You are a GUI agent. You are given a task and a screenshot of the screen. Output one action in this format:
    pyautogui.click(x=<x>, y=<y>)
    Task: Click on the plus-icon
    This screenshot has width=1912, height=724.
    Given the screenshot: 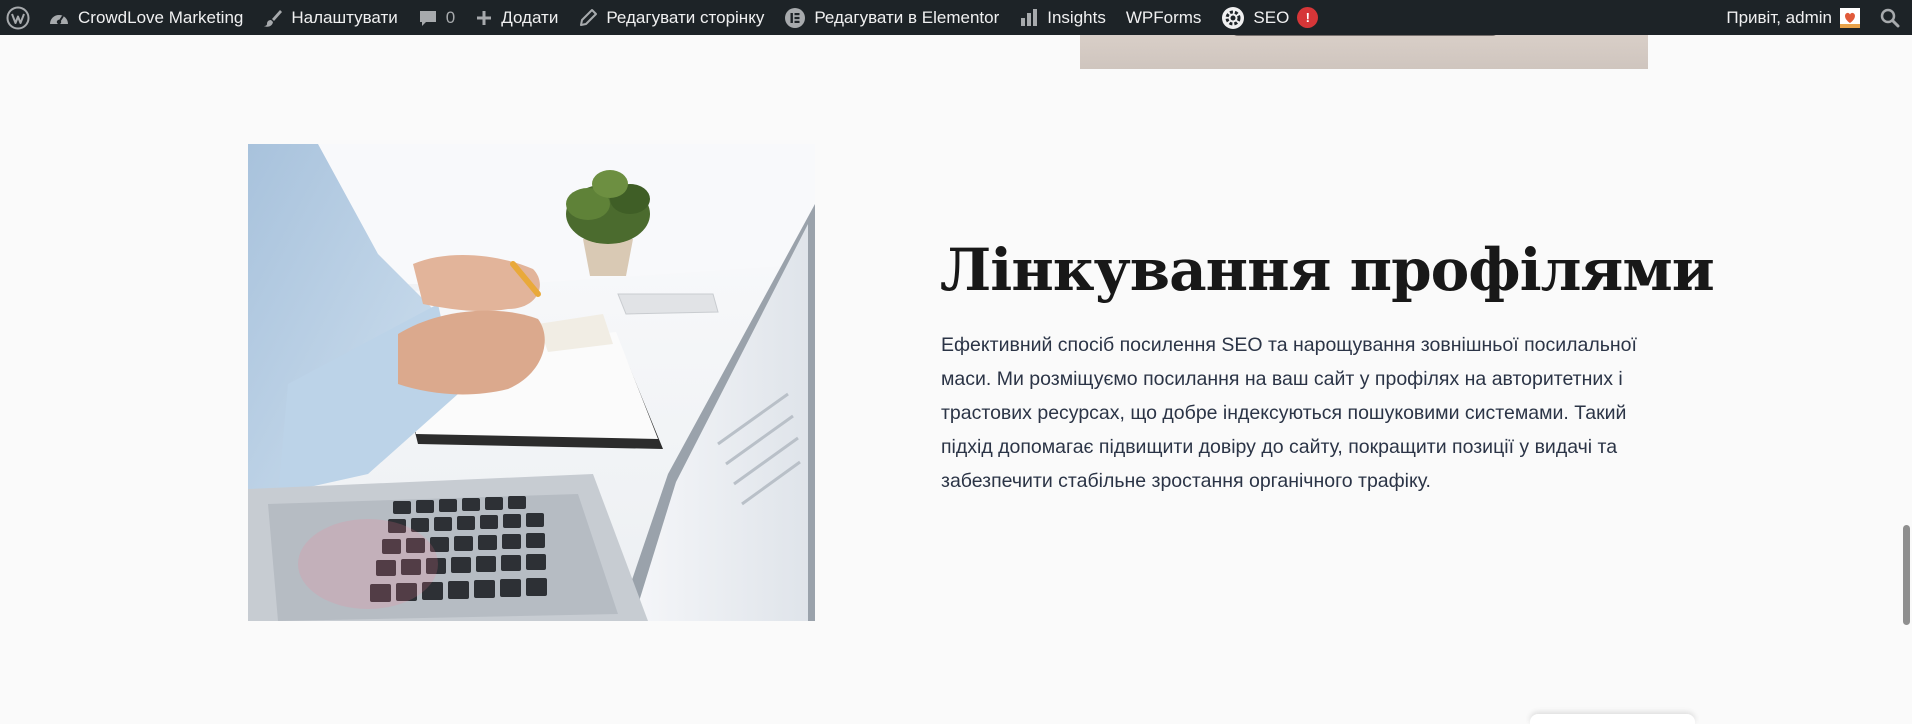 What is the action you would take?
    pyautogui.click(x=484, y=18)
    